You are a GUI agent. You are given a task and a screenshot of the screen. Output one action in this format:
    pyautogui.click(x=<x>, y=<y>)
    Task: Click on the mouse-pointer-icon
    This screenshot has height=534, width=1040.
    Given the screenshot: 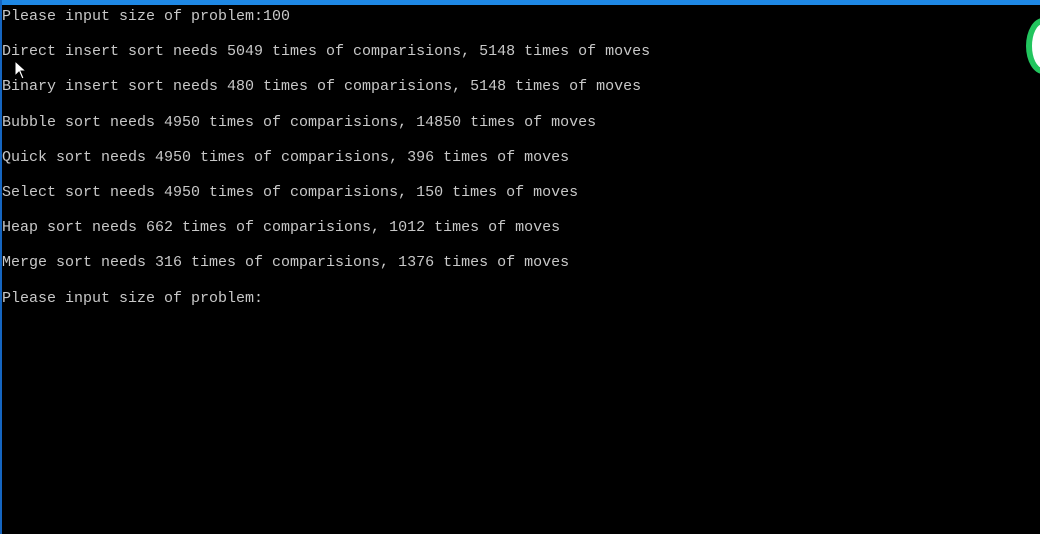 What is the action you would take?
    pyautogui.click(x=21, y=70)
    